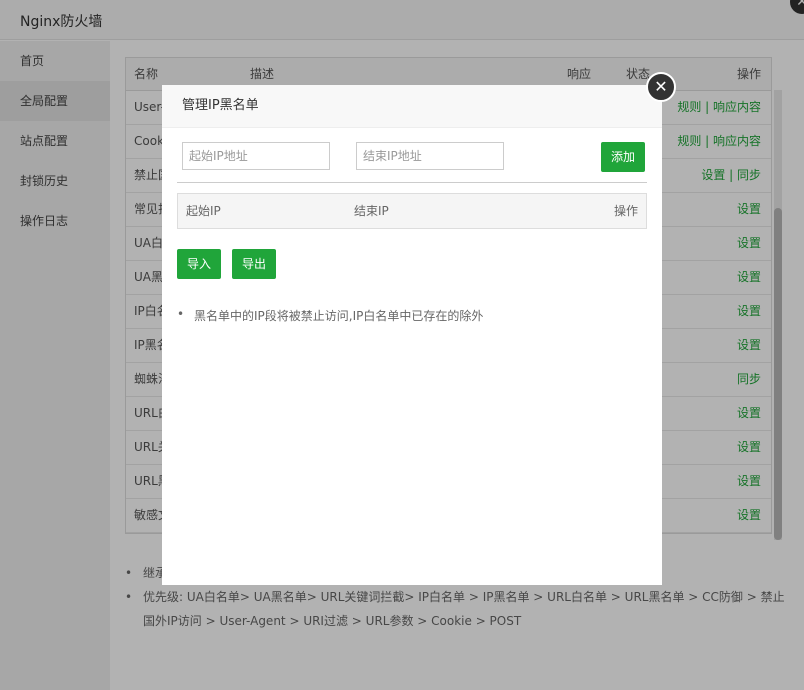  Describe the element at coordinates (254, 264) in the screenshot. I see `export-button: 导出` at that location.